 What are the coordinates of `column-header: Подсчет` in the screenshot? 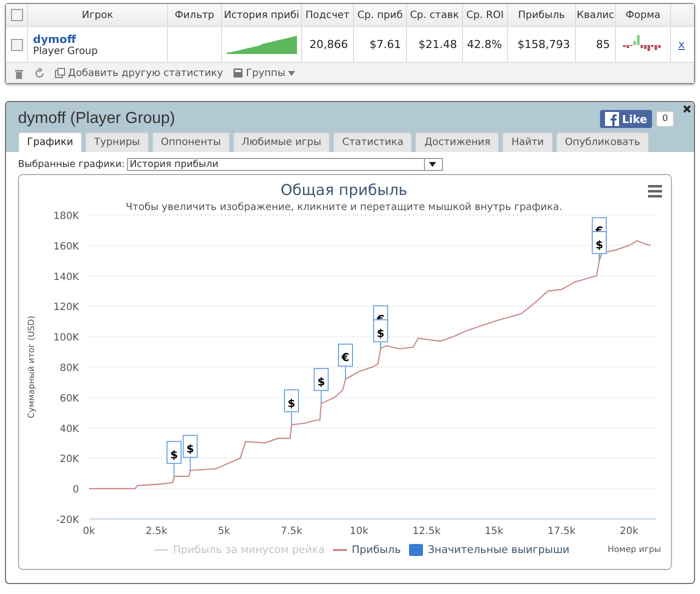 It's located at (328, 15).